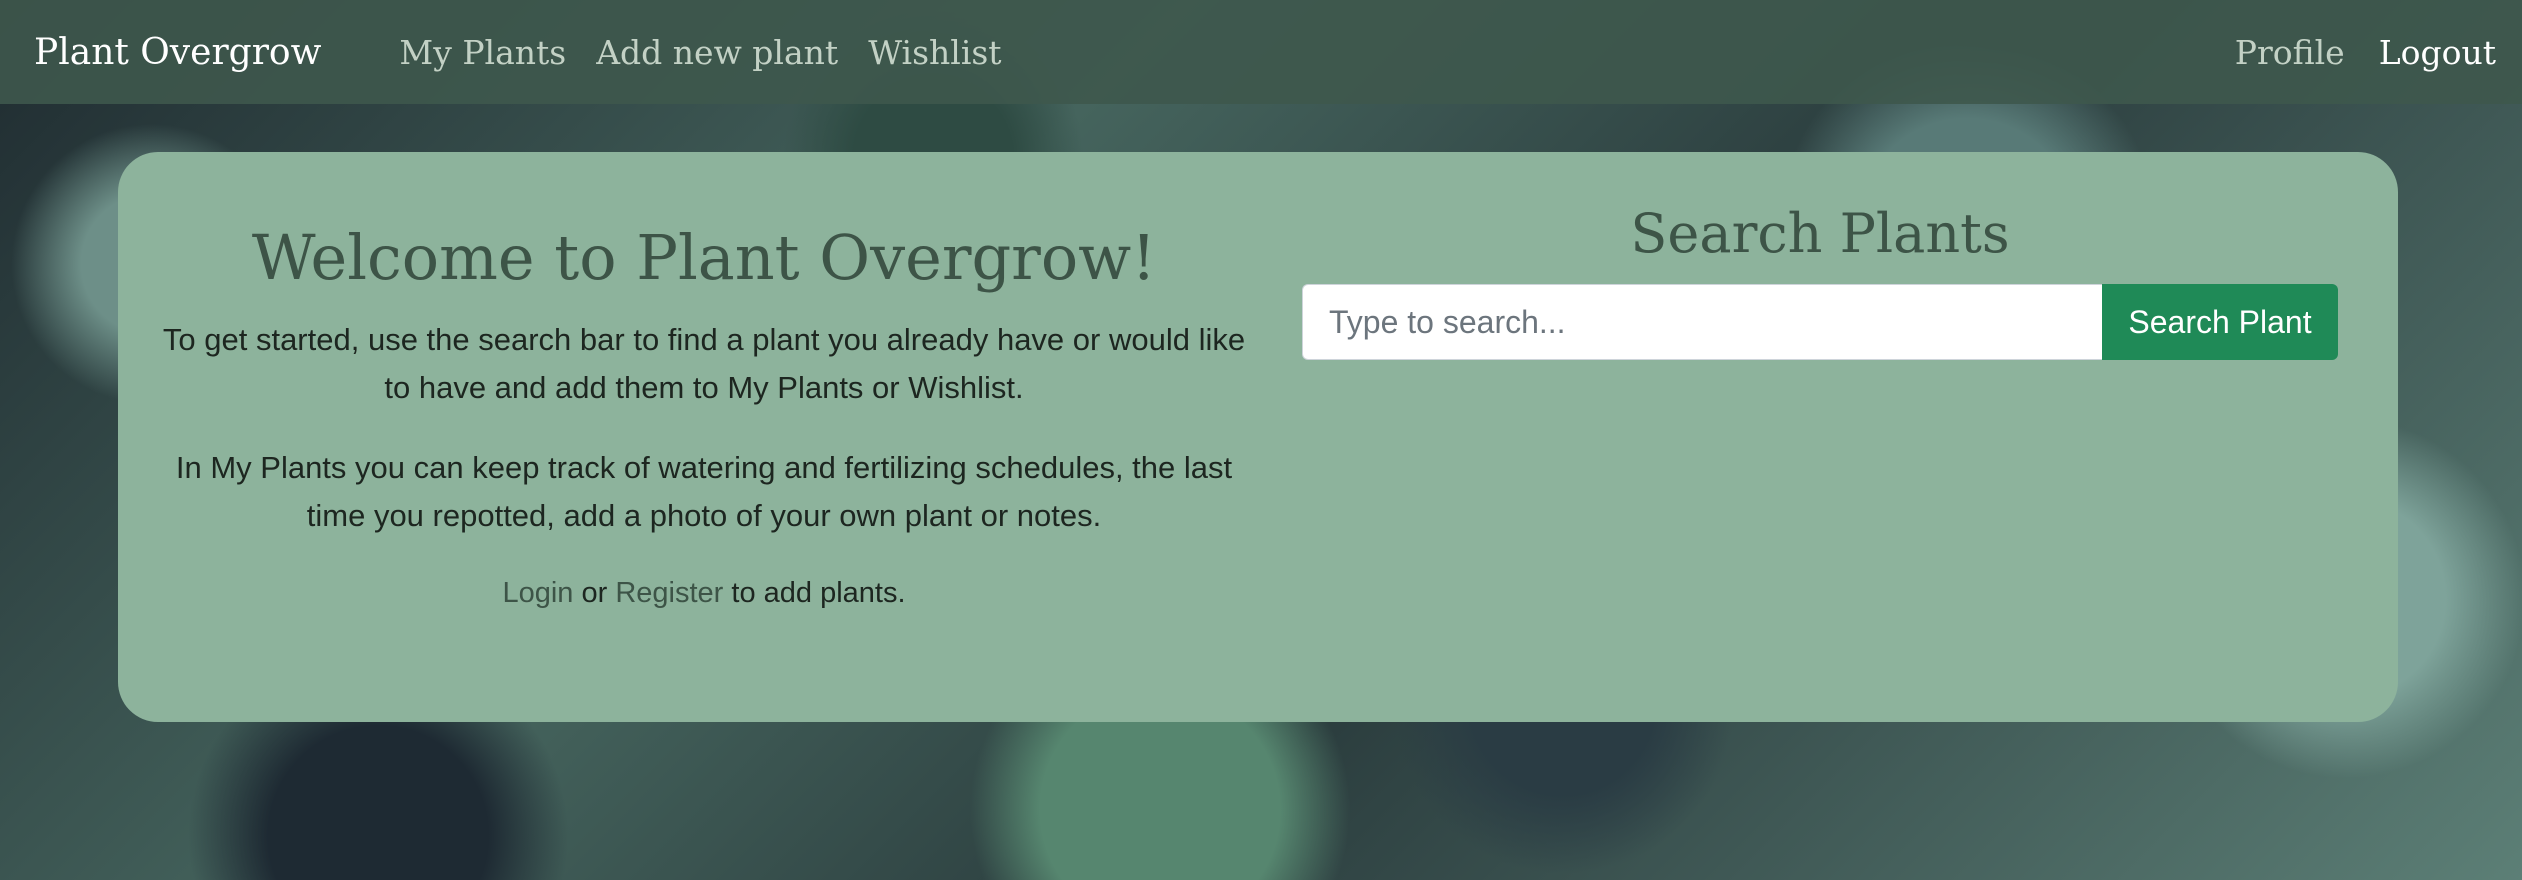  What do you see at coordinates (1702, 322) in the screenshot?
I see `search-input` at bounding box center [1702, 322].